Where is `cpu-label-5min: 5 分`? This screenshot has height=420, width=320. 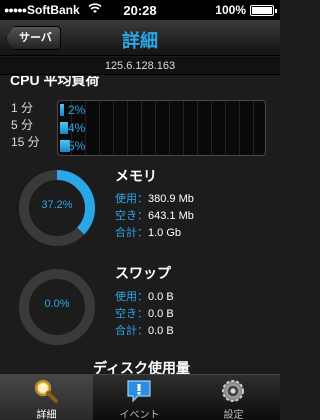 cpu-label-5min: 5 分 is located at coordinates (22, 125).